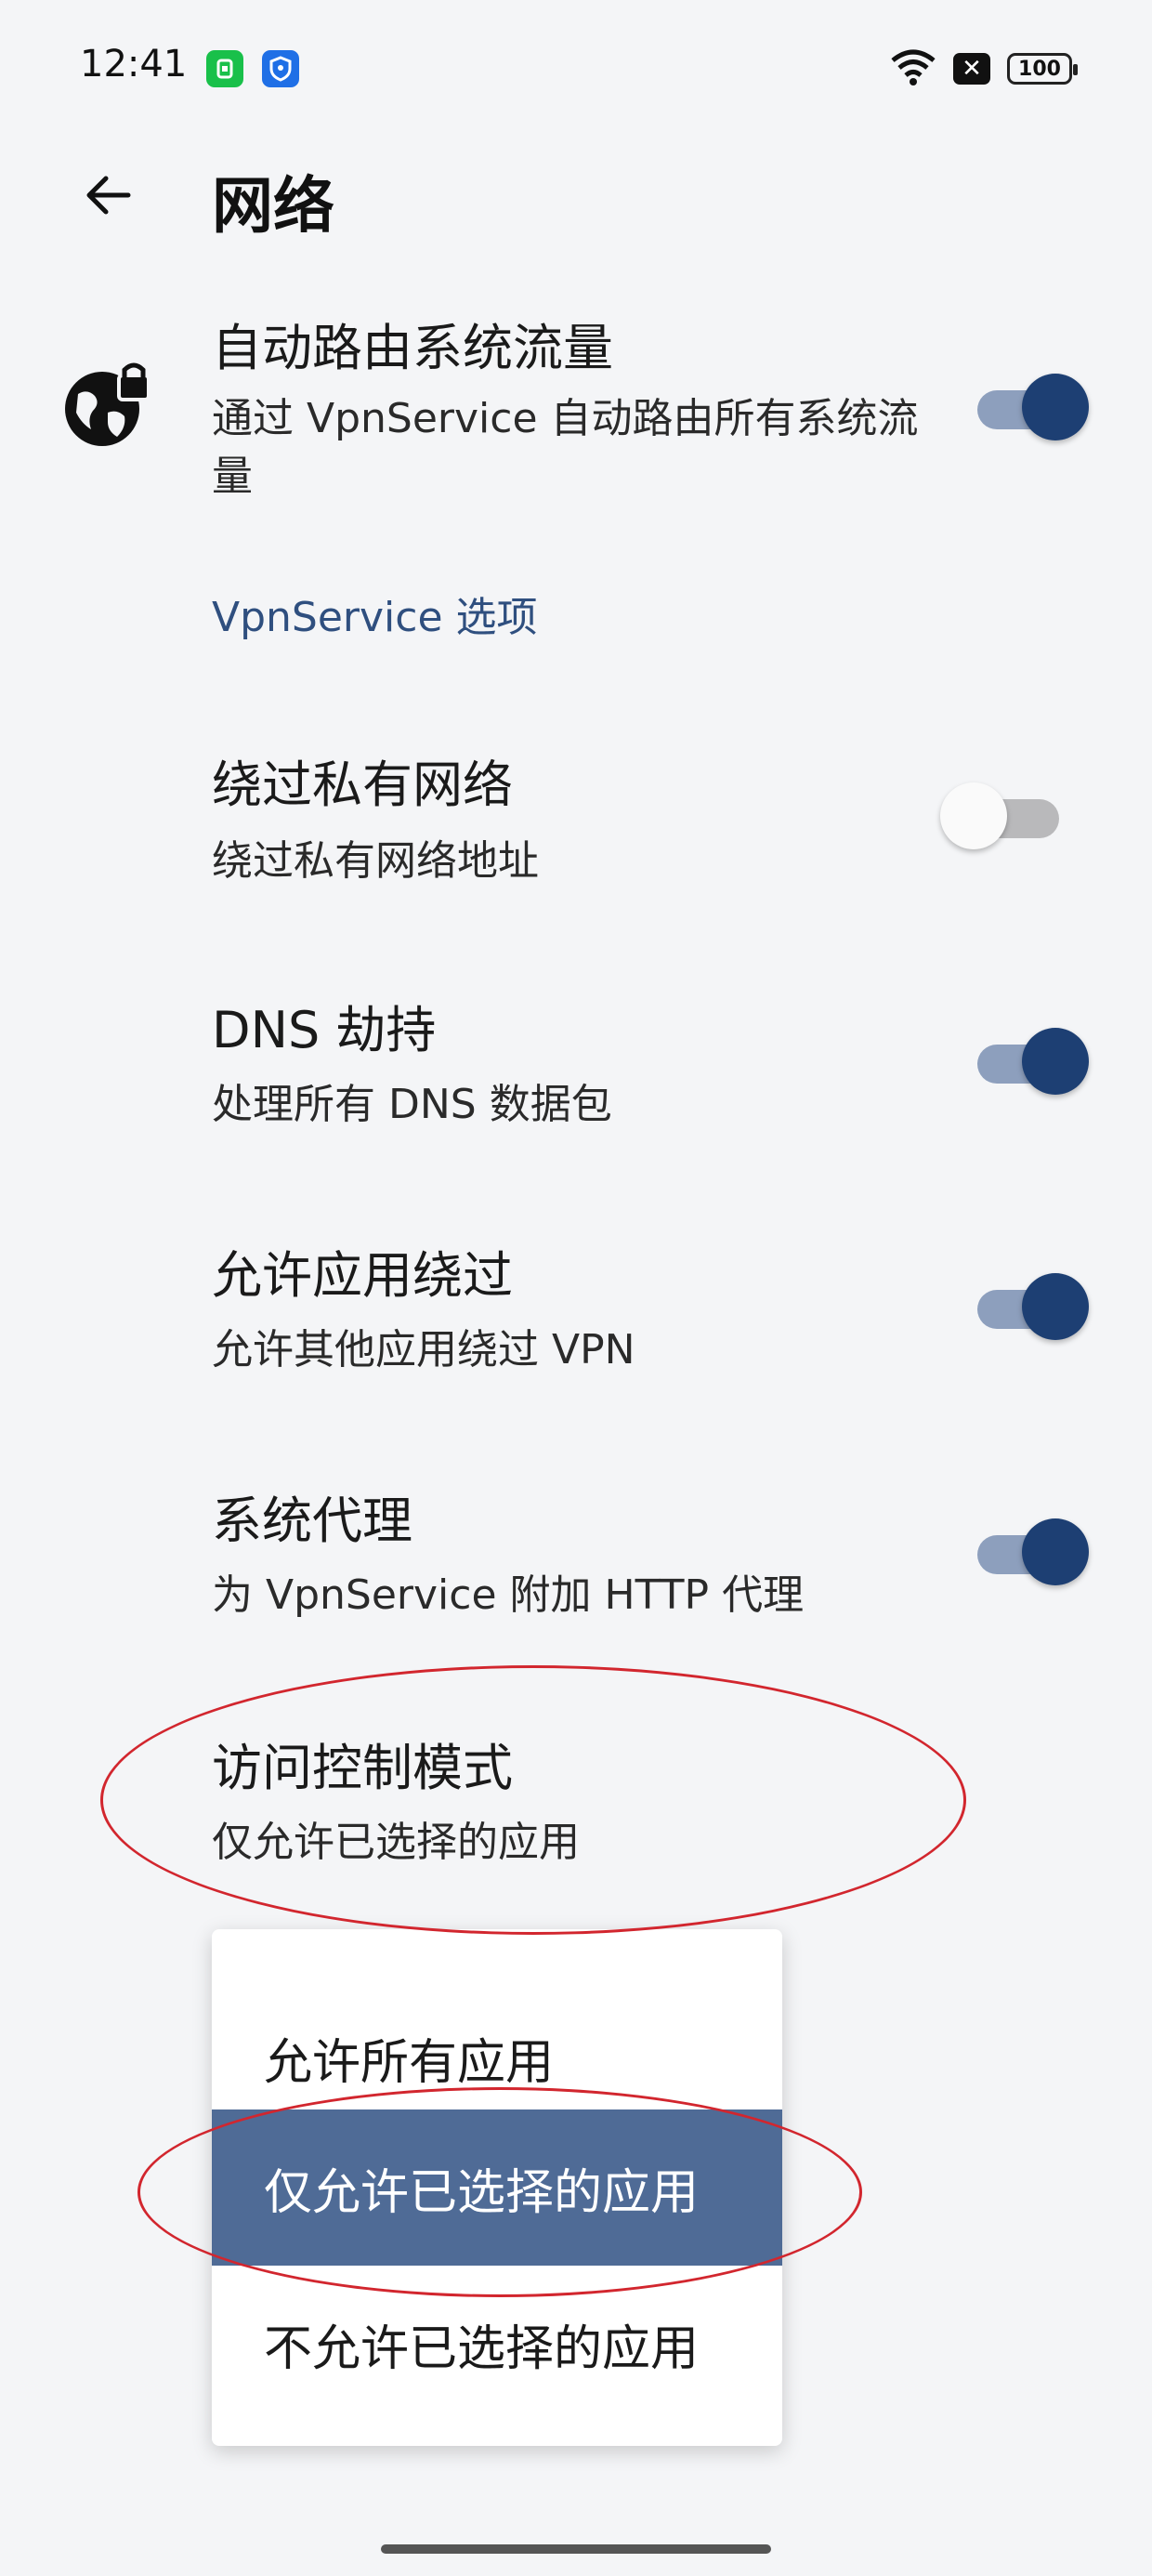  Describe the element at coordinates (565, 447) in the screenshot. I see `auto-route-subtitle: 通过 VpnService 自动路由所有系统流量` at that location.